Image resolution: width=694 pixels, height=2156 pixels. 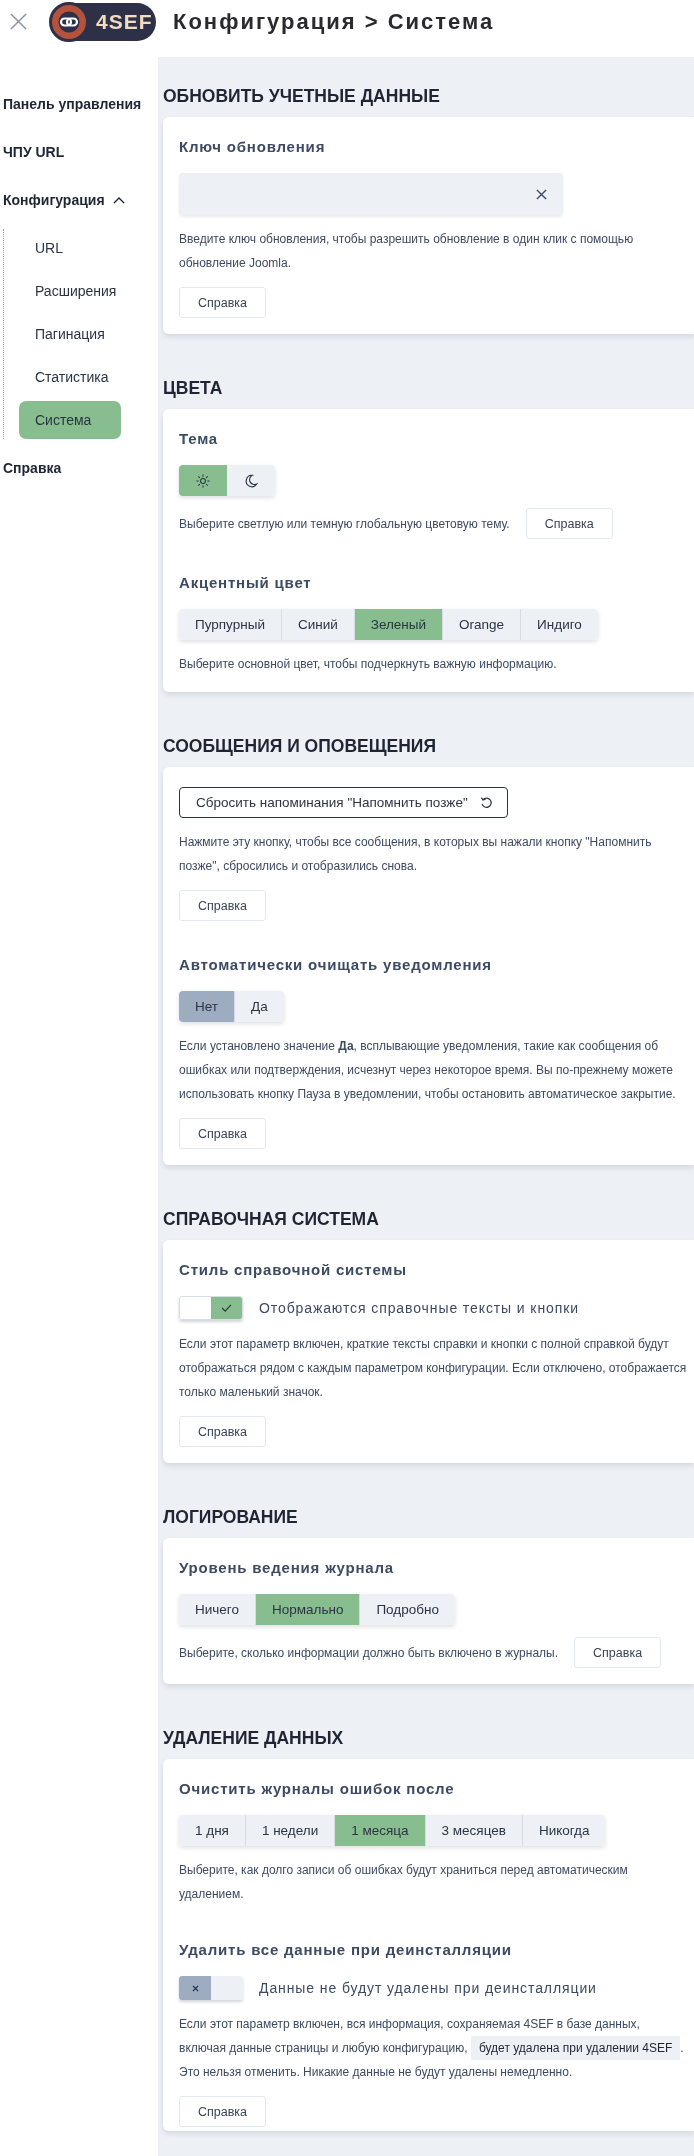 I want to click on check-icon, so click(x=226, y=1308).